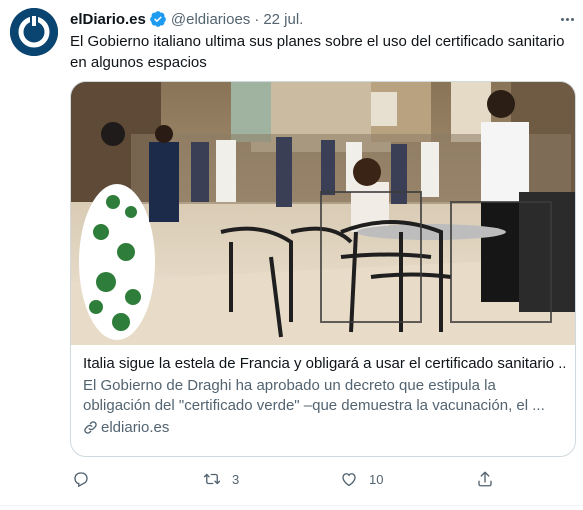  What do you see at coordinates (285, 479) in the screenshot?
I see `tweet-actions: 3 10` at bounding box center [285, 479].